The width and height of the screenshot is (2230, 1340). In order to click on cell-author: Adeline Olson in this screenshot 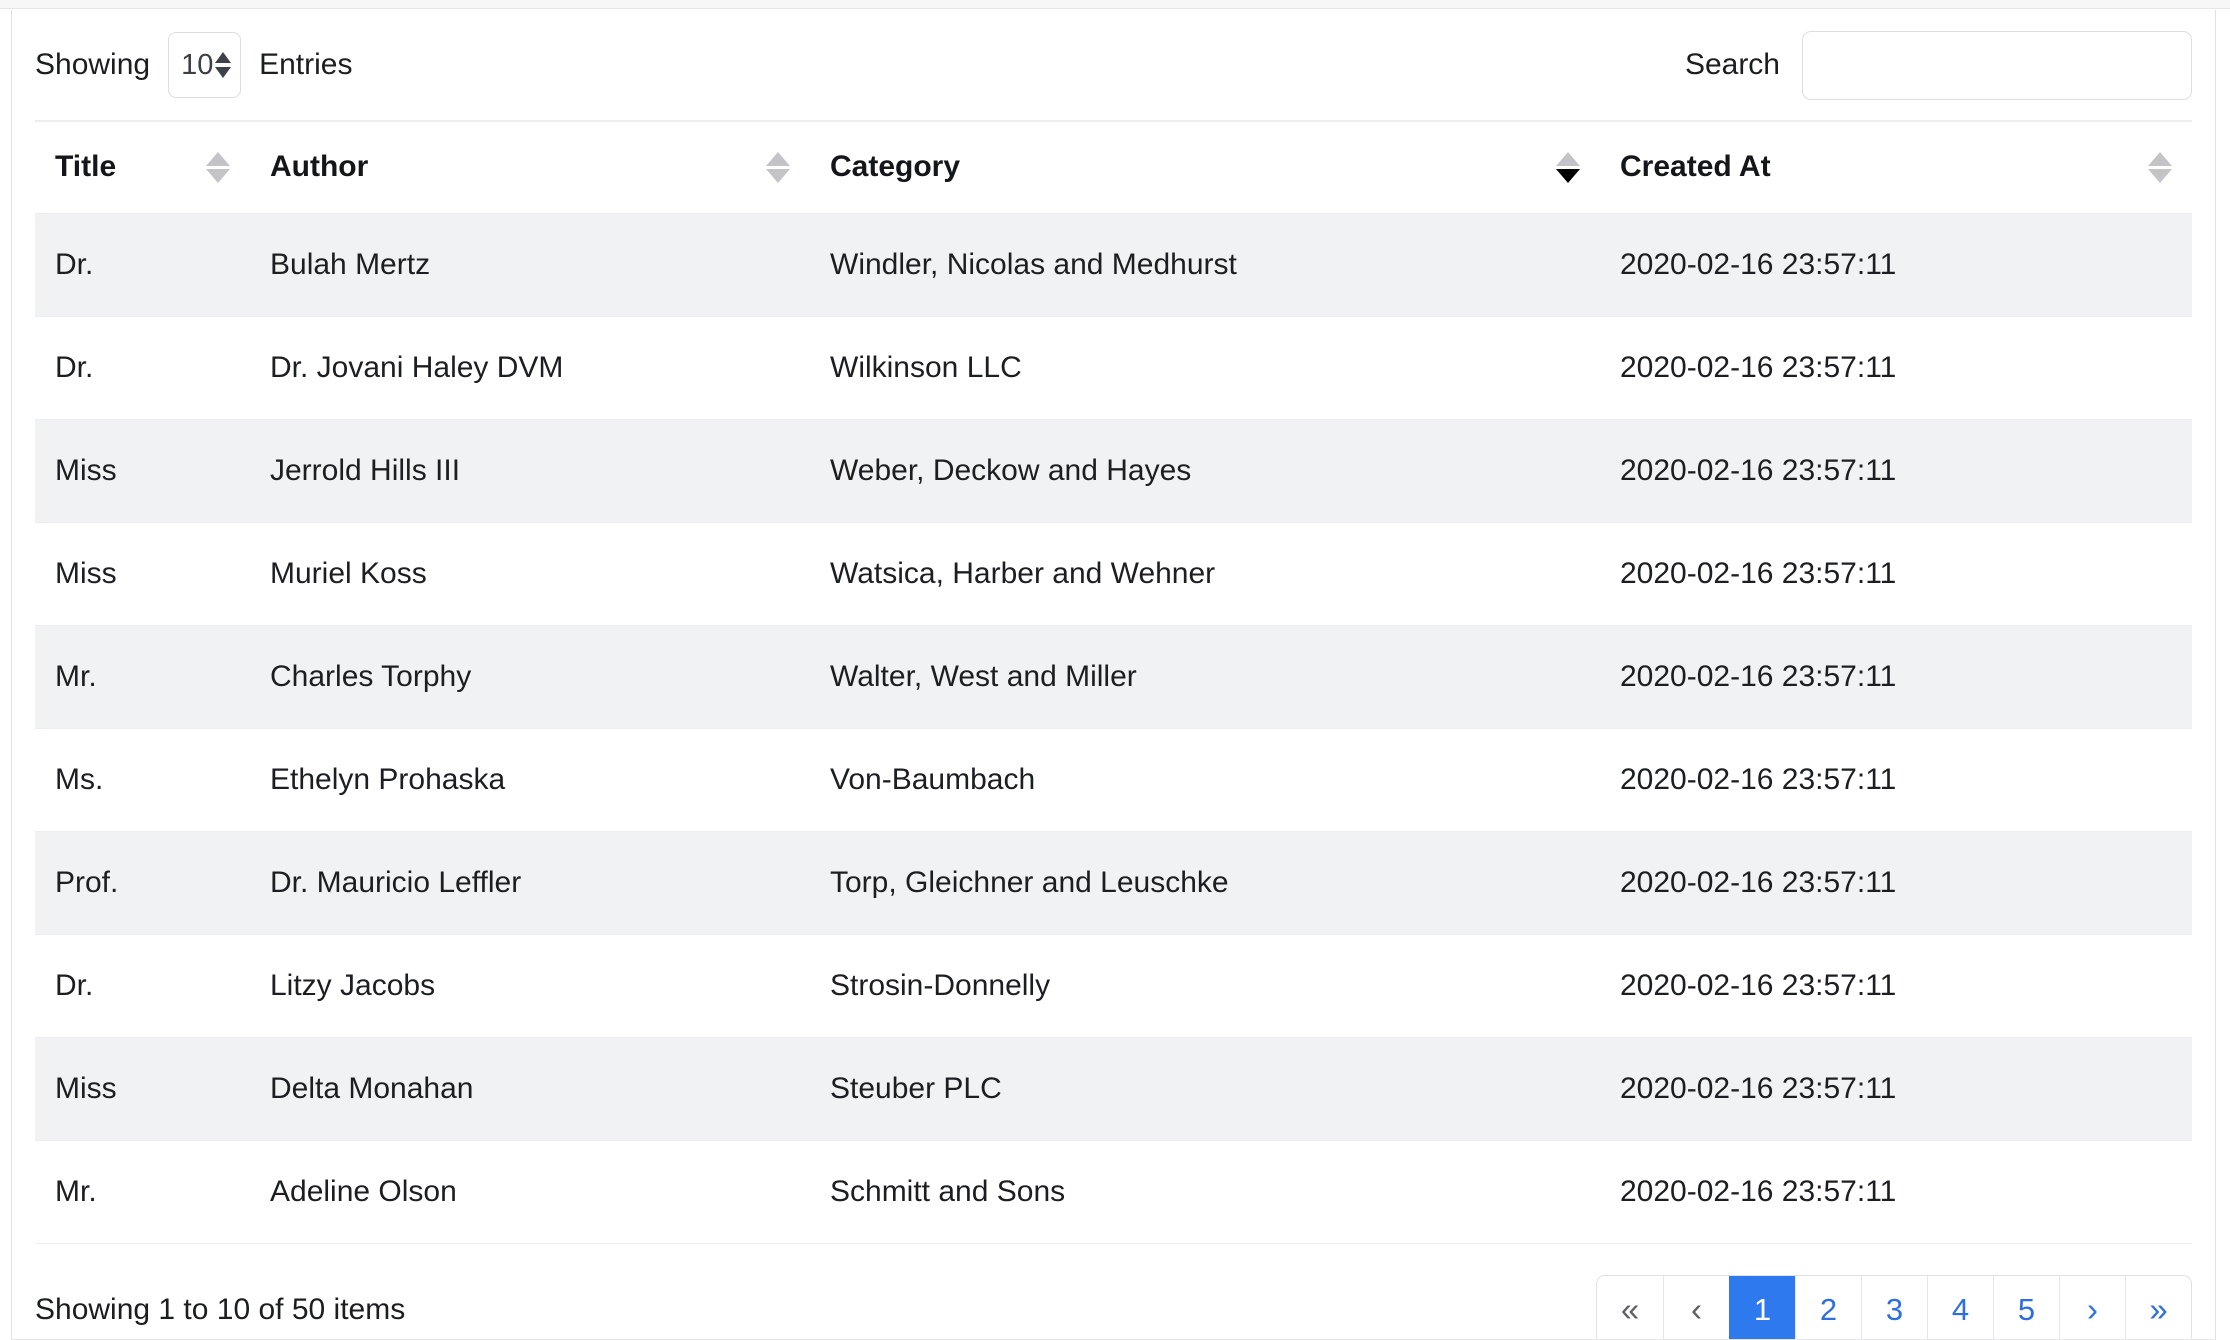, I will do `click(530, 1191)`.